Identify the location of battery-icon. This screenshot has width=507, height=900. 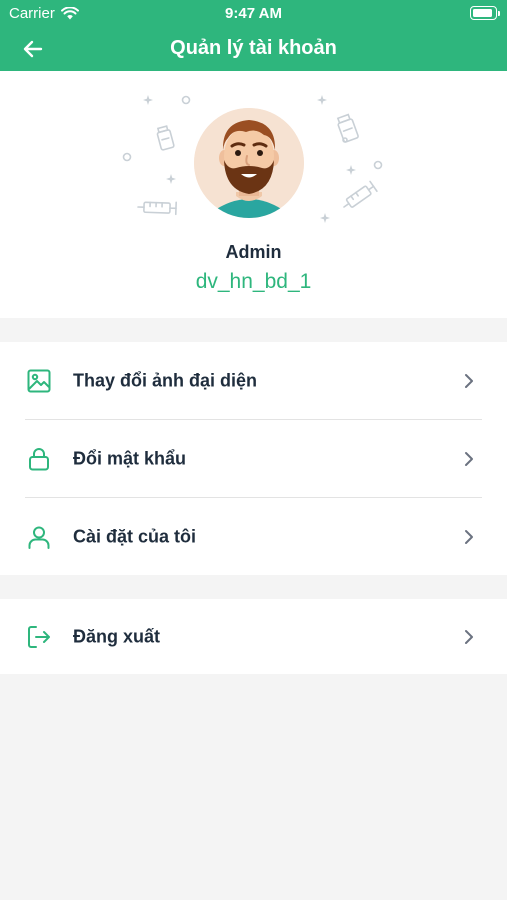
(485, 13).